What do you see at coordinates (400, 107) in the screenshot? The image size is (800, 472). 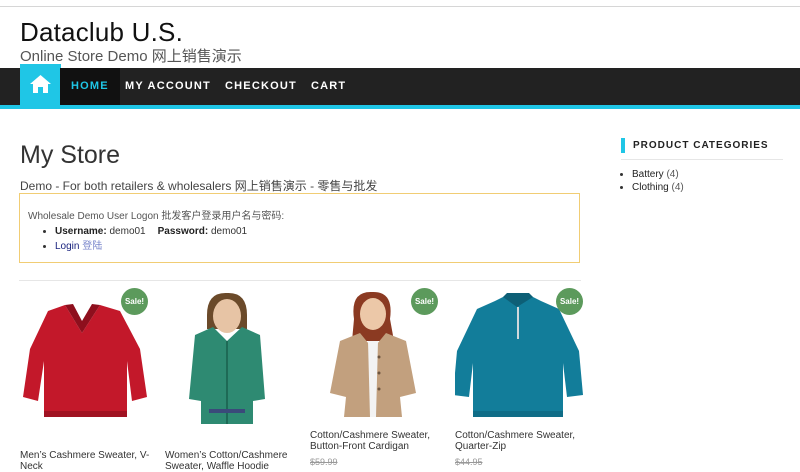 I see `navigation-accent-bar` at bounding box center [400, 107].